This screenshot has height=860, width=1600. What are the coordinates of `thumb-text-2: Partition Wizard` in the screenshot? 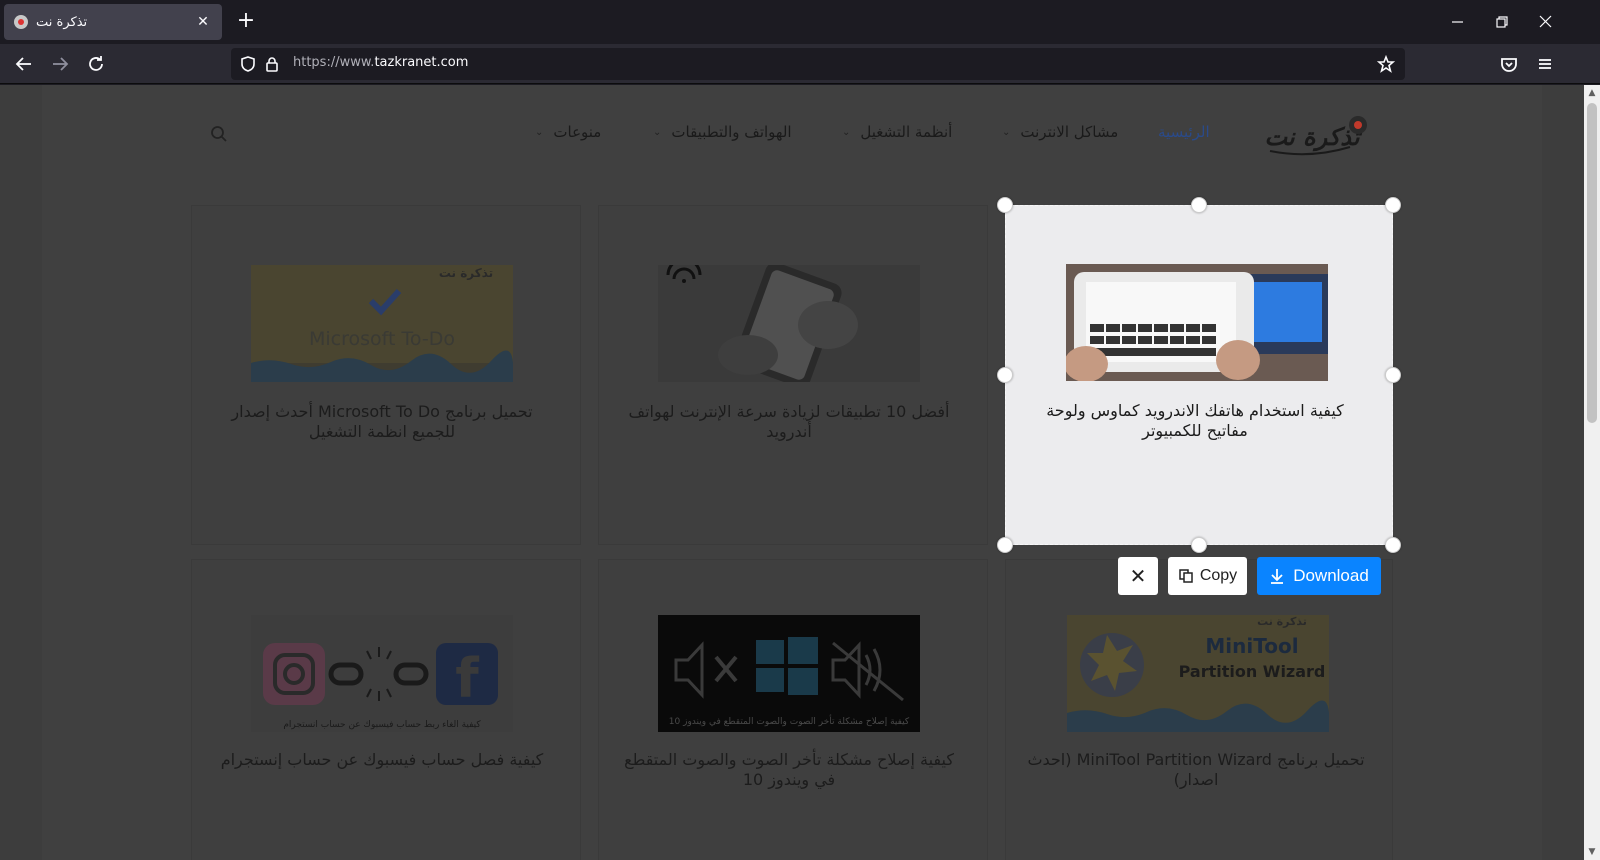 It's located at (1252, 671).